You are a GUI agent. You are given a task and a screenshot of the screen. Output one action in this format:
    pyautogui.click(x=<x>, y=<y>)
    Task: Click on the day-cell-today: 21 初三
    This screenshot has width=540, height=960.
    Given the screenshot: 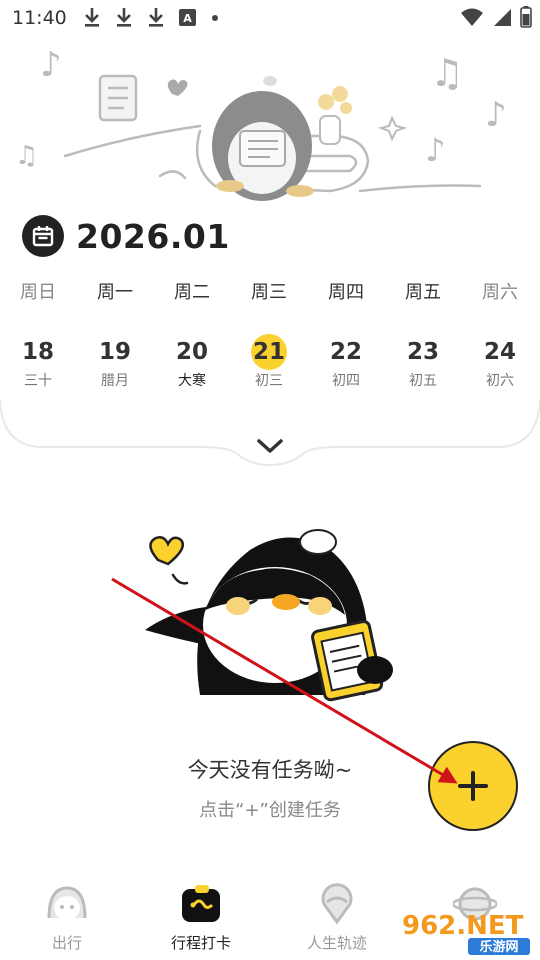 What is the action you would take?
    pyautogui.click(x=269, y=364)
    